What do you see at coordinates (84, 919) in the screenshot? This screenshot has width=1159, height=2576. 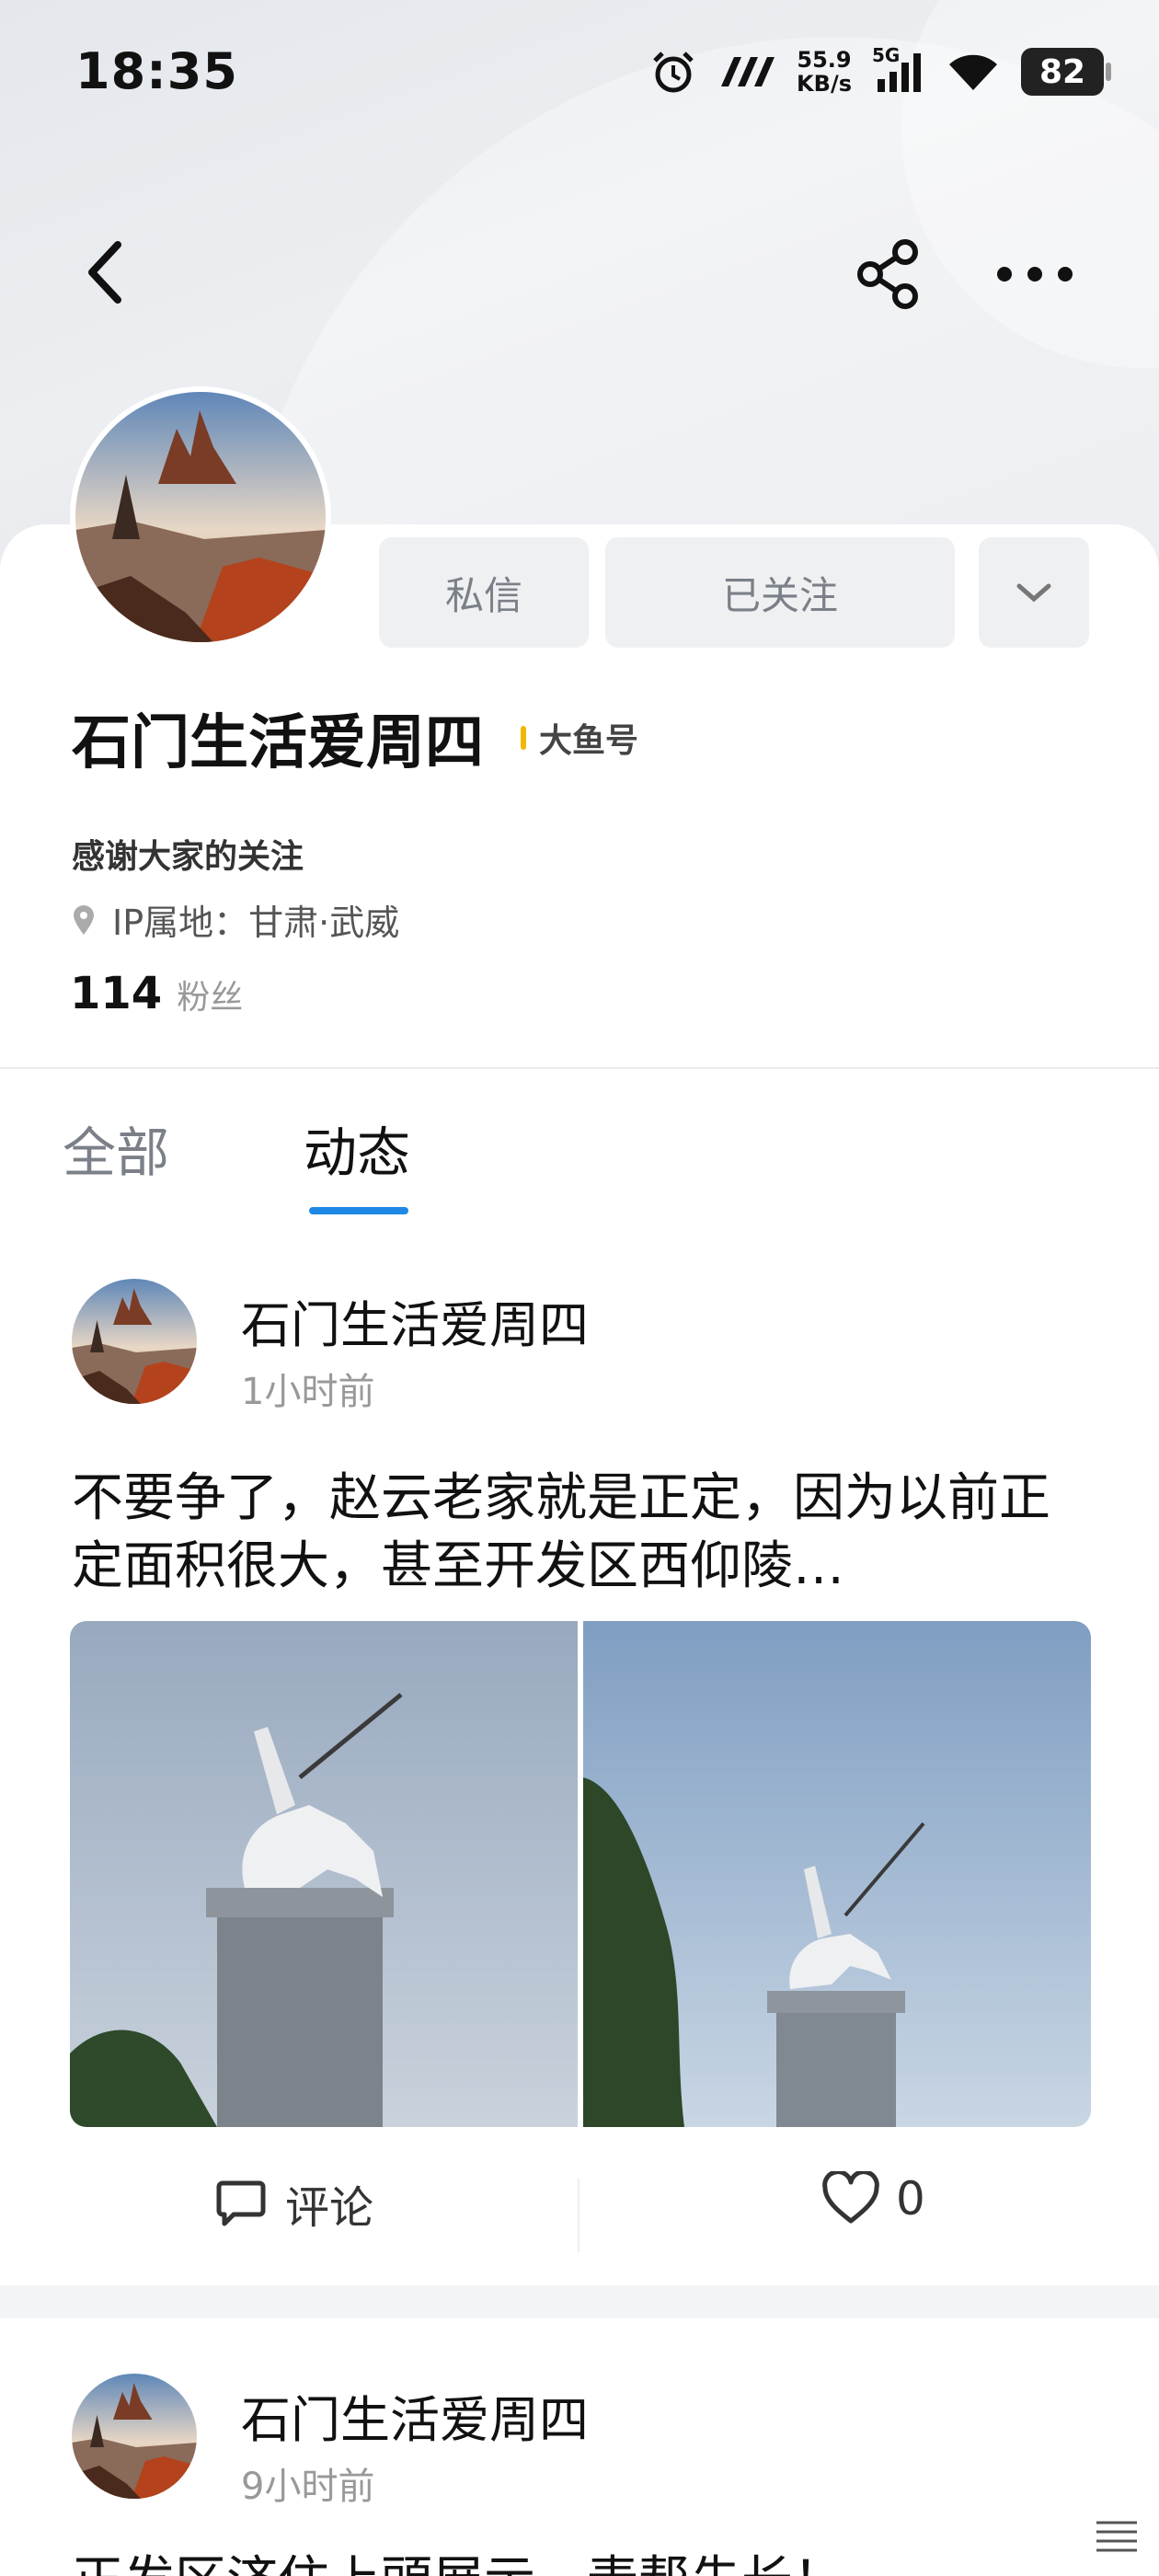 I see `location-pin-icon` at bounding box center [84, 919].